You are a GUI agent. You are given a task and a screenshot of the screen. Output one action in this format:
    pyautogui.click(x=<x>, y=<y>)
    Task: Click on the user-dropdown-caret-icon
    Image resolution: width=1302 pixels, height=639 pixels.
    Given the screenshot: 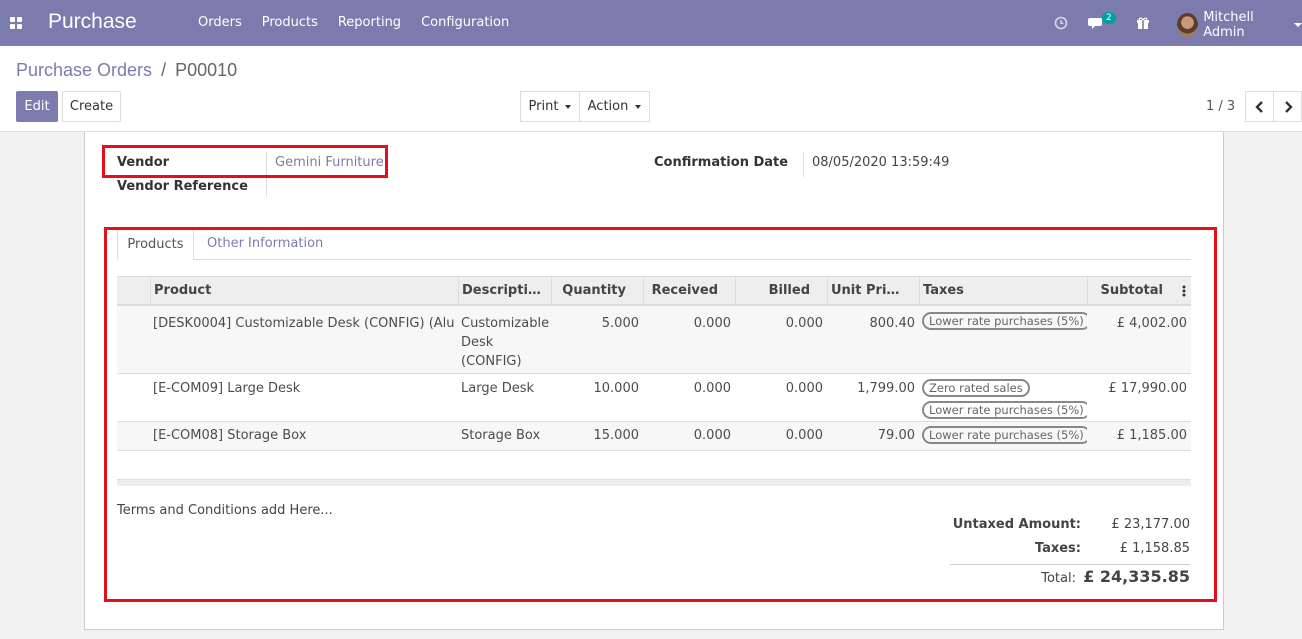 What is the action you would take?
    pyautogui.click(x=1298, y=25)
    